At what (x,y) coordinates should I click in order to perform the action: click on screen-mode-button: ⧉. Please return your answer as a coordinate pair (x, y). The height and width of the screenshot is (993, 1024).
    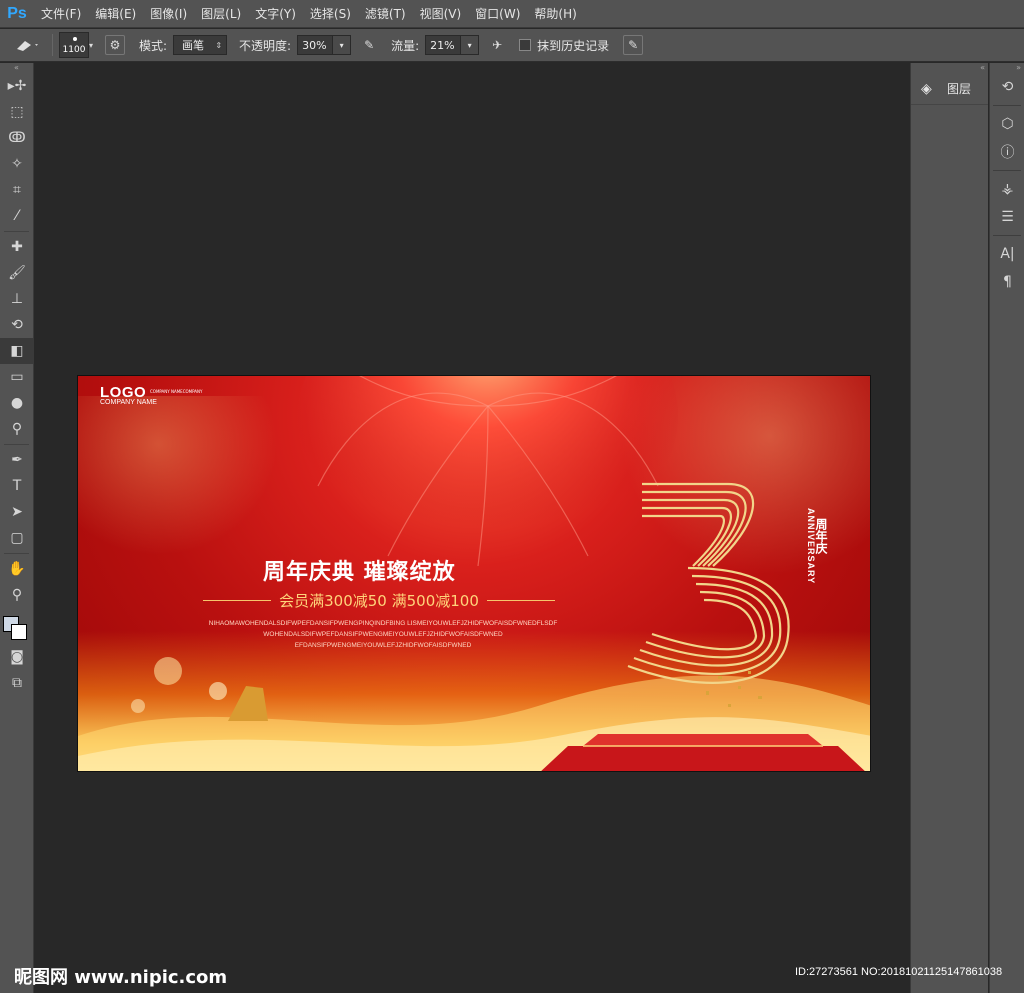
    Looking at the image, I should click on (17, 683).